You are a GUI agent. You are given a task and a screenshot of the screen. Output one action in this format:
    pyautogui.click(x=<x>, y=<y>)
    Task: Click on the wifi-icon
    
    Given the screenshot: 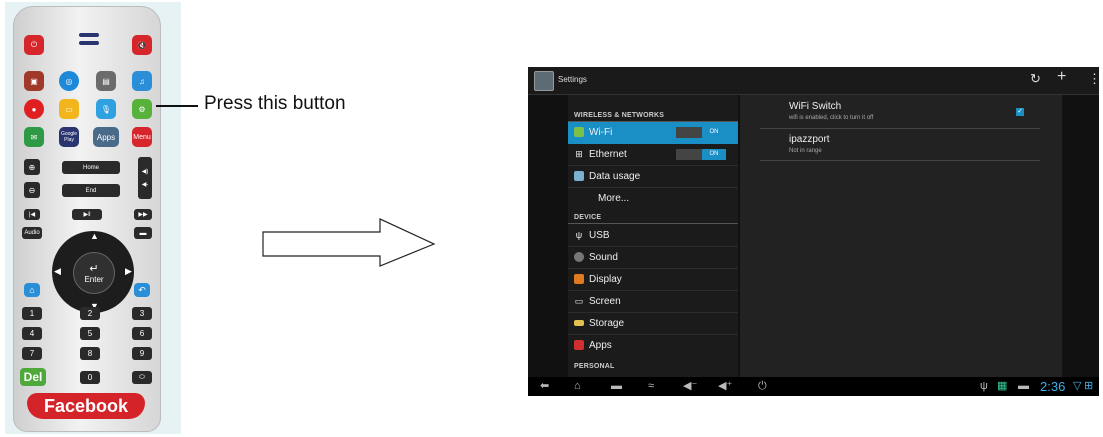 What is the action you would take?
    pyautogui.click(x=579, y=132)
    